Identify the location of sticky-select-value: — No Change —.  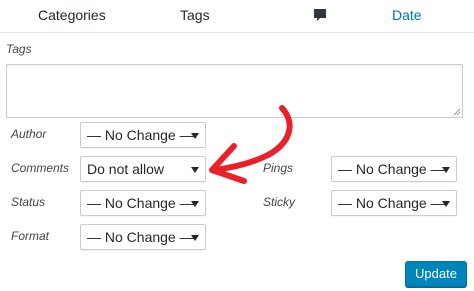
(391, 203).